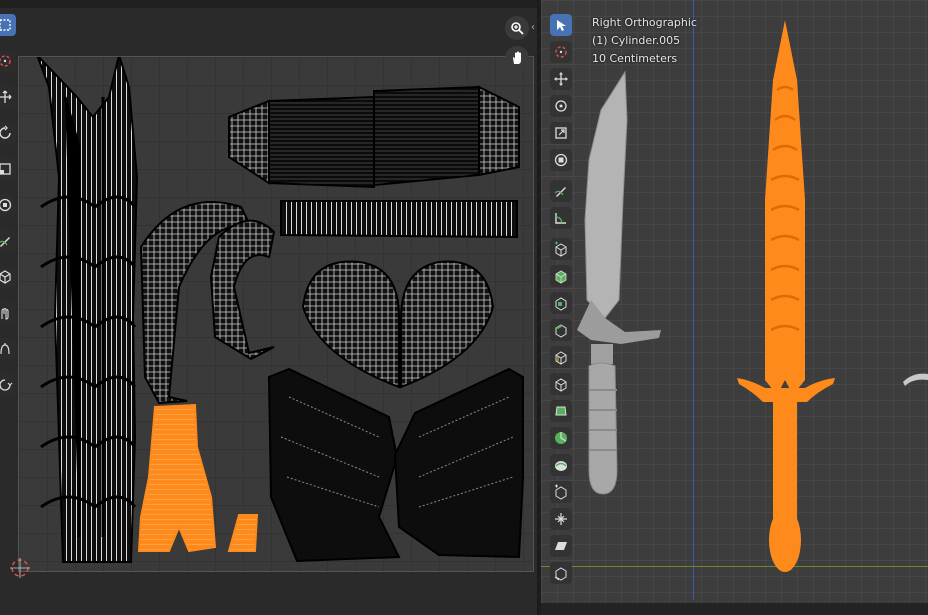 The height and width of the screenshot is (615, 928). What do you see at coordinates (8, 349) in the screenshot?
I see `relax-icon` at bounding box center [8, 349].